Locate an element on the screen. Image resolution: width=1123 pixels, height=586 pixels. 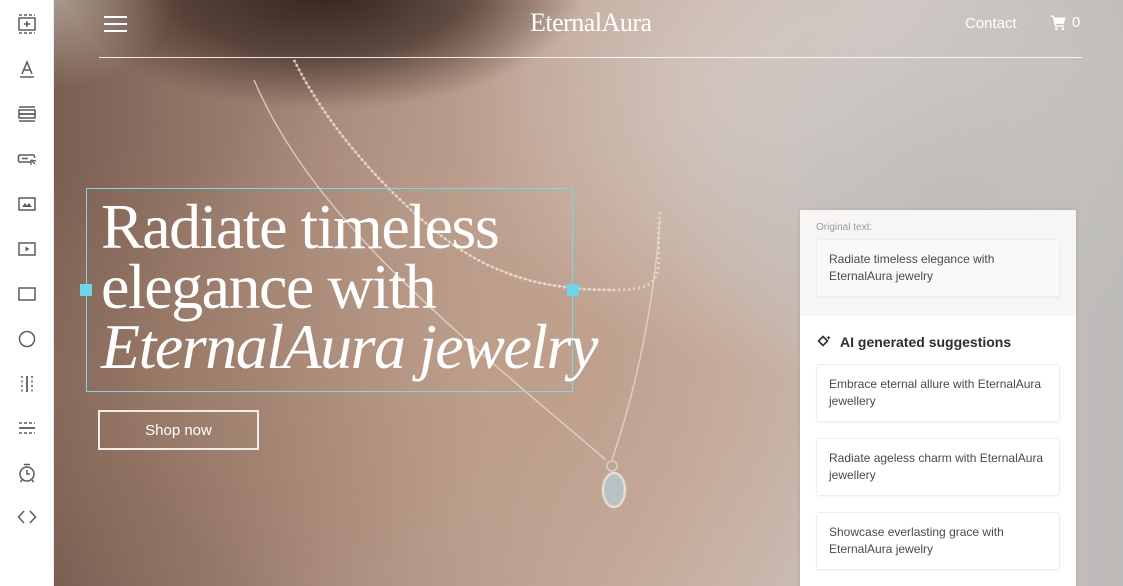
image-tool is located at coordinates (27, 204).